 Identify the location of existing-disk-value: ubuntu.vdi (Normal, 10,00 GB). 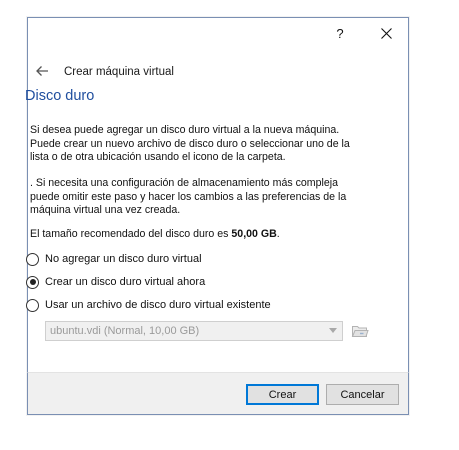
(125, 331).